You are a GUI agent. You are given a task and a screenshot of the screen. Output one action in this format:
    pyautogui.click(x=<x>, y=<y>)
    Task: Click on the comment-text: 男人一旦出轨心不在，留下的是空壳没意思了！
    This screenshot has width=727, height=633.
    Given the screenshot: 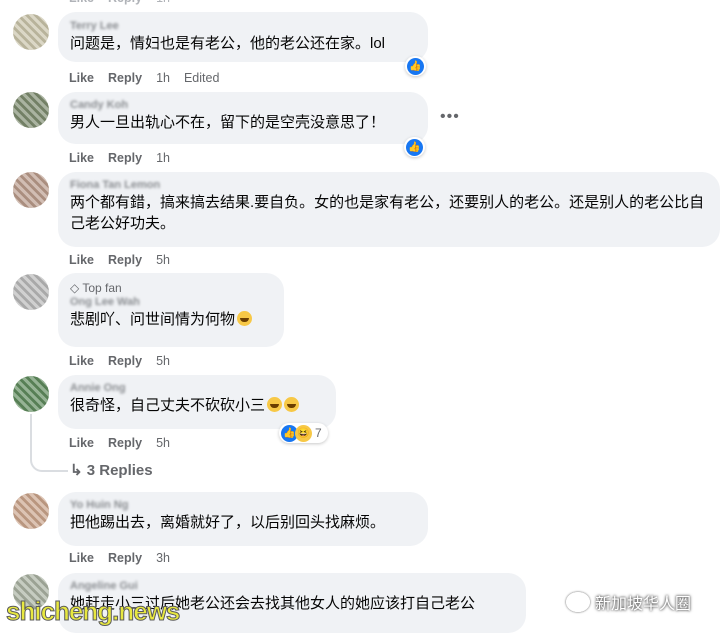 What is the action you would take?
    pyautogui.click(x=228, y=122)
    